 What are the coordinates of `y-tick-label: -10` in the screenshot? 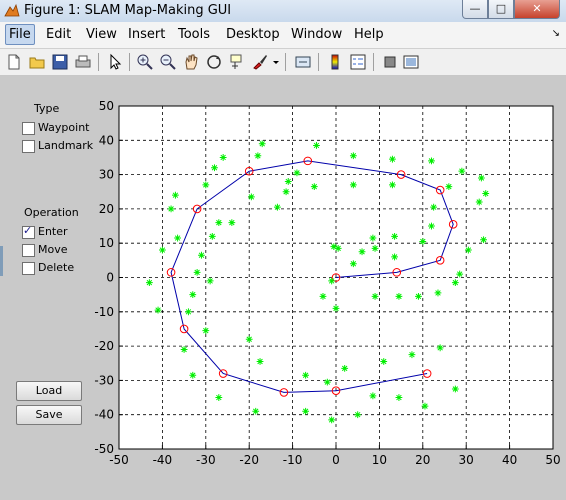 It's located at (104, 312).